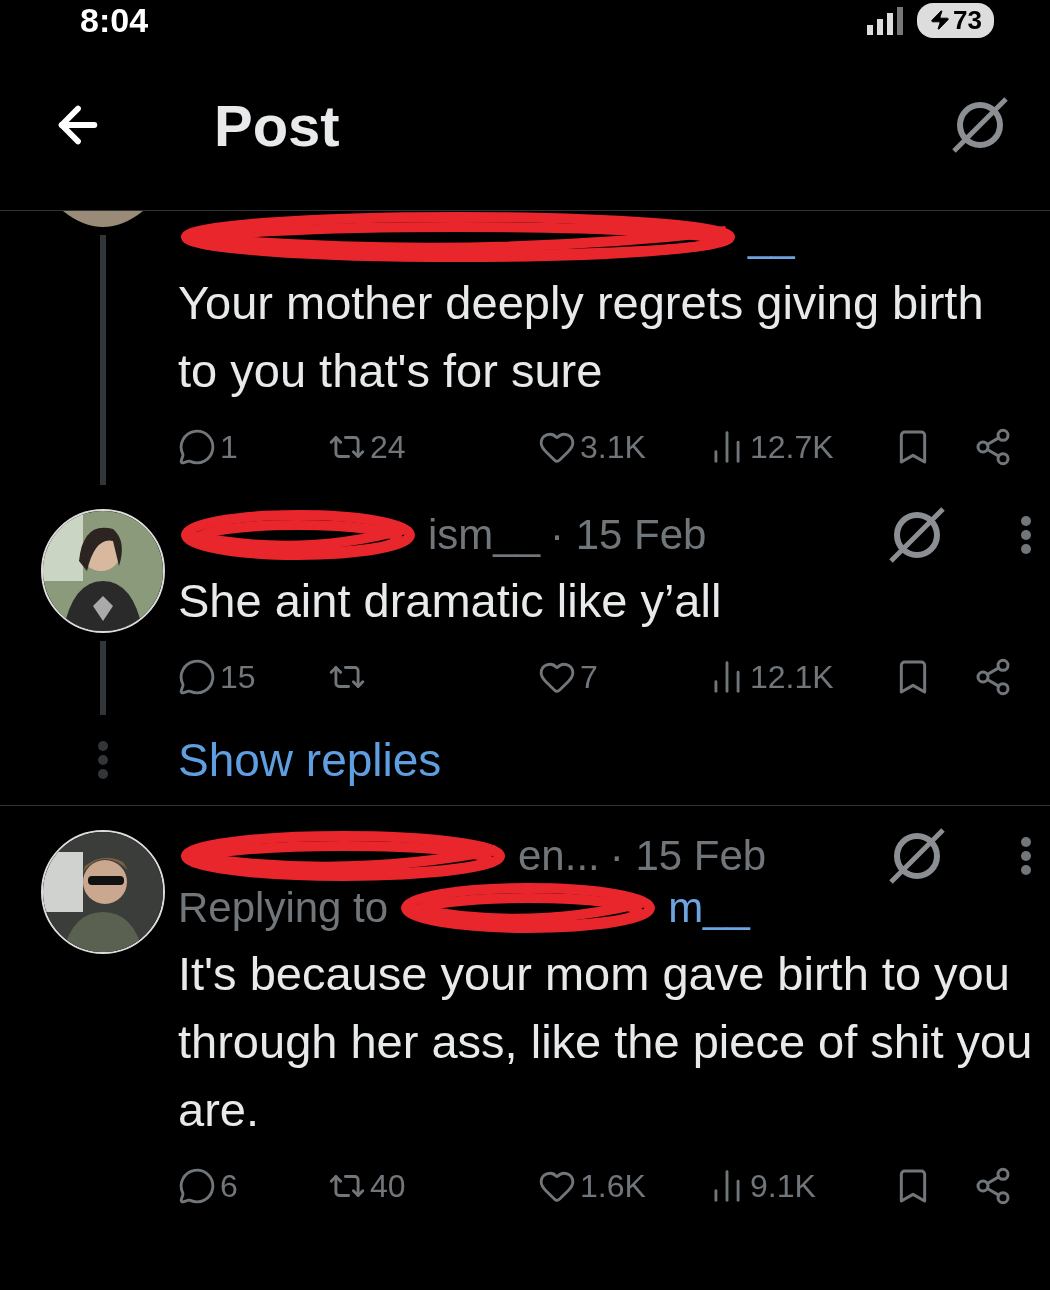  Describe the element at coordinates (613, 447) in the screenshot. I see `like-count: 3.1K` at that location.